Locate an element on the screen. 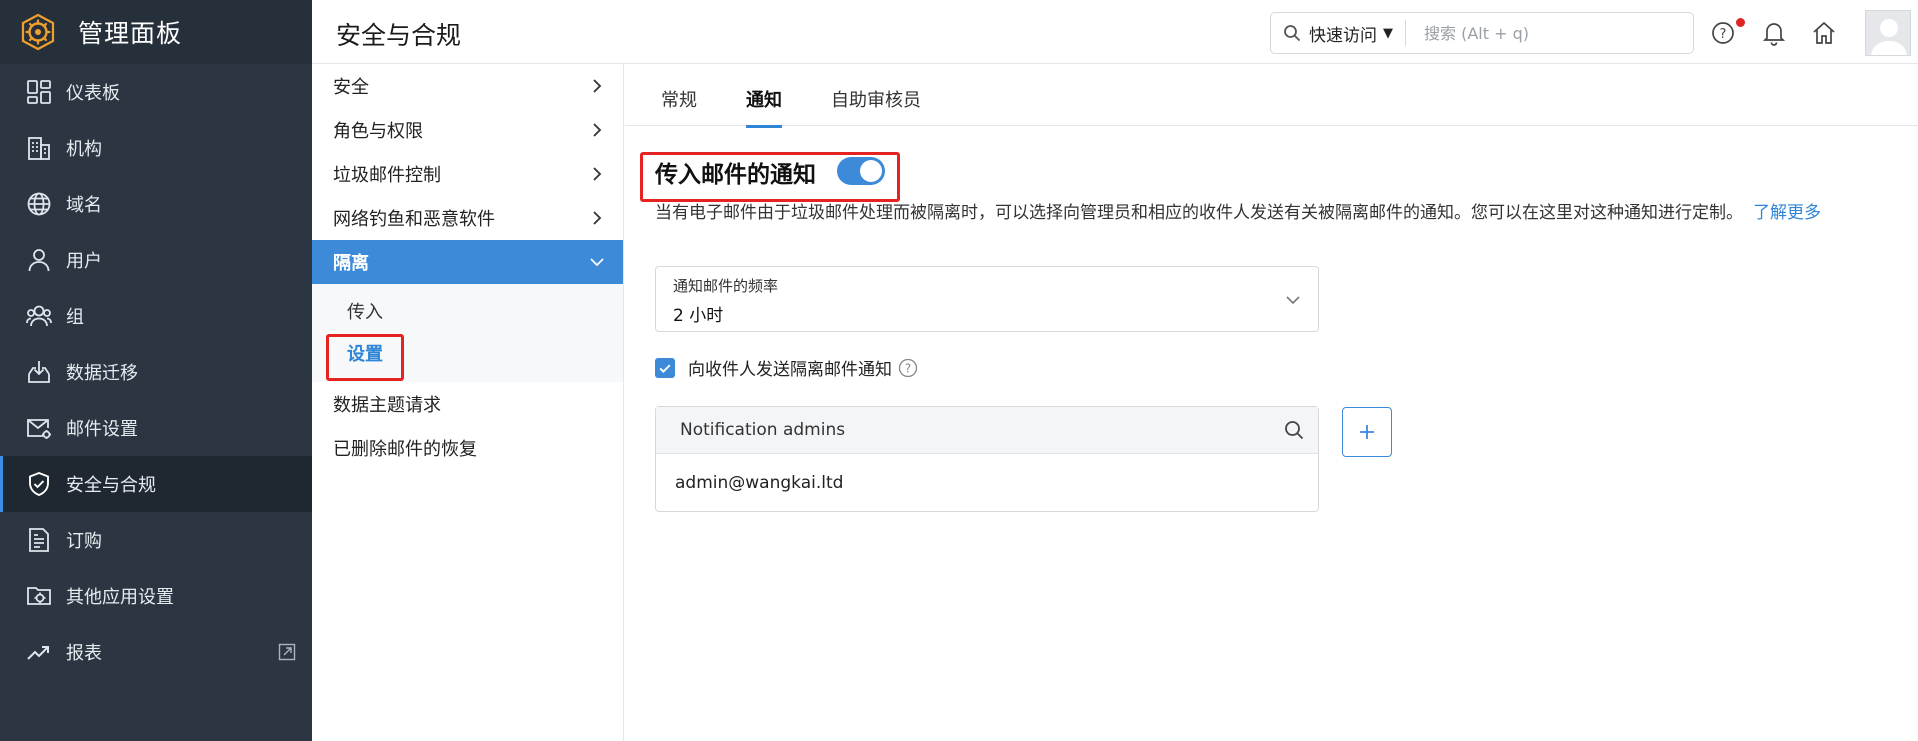 This screenshot has width=1918, height=741. subnav-item-data-subject-request: 数据主题请求 is located at coordinates (467, 404).